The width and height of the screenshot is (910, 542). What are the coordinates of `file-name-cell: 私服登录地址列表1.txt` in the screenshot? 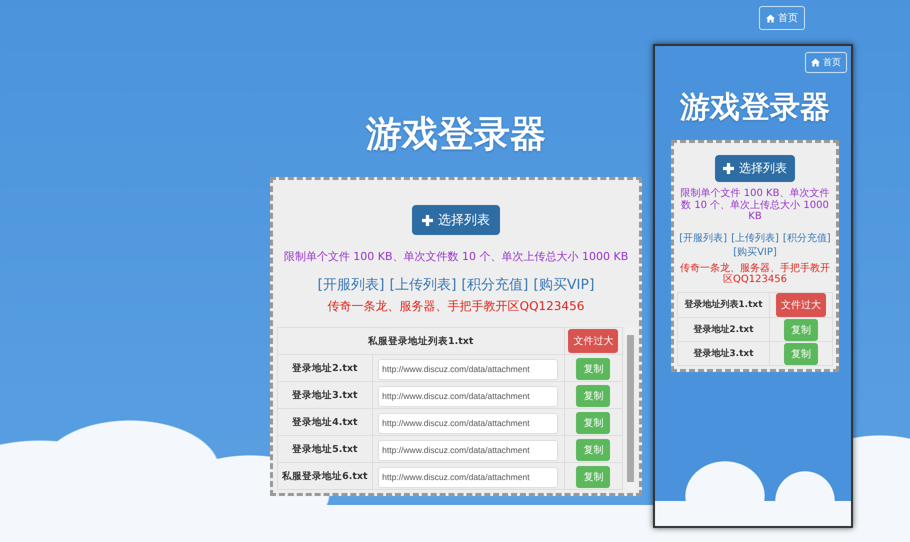 It's located at (421, 341).